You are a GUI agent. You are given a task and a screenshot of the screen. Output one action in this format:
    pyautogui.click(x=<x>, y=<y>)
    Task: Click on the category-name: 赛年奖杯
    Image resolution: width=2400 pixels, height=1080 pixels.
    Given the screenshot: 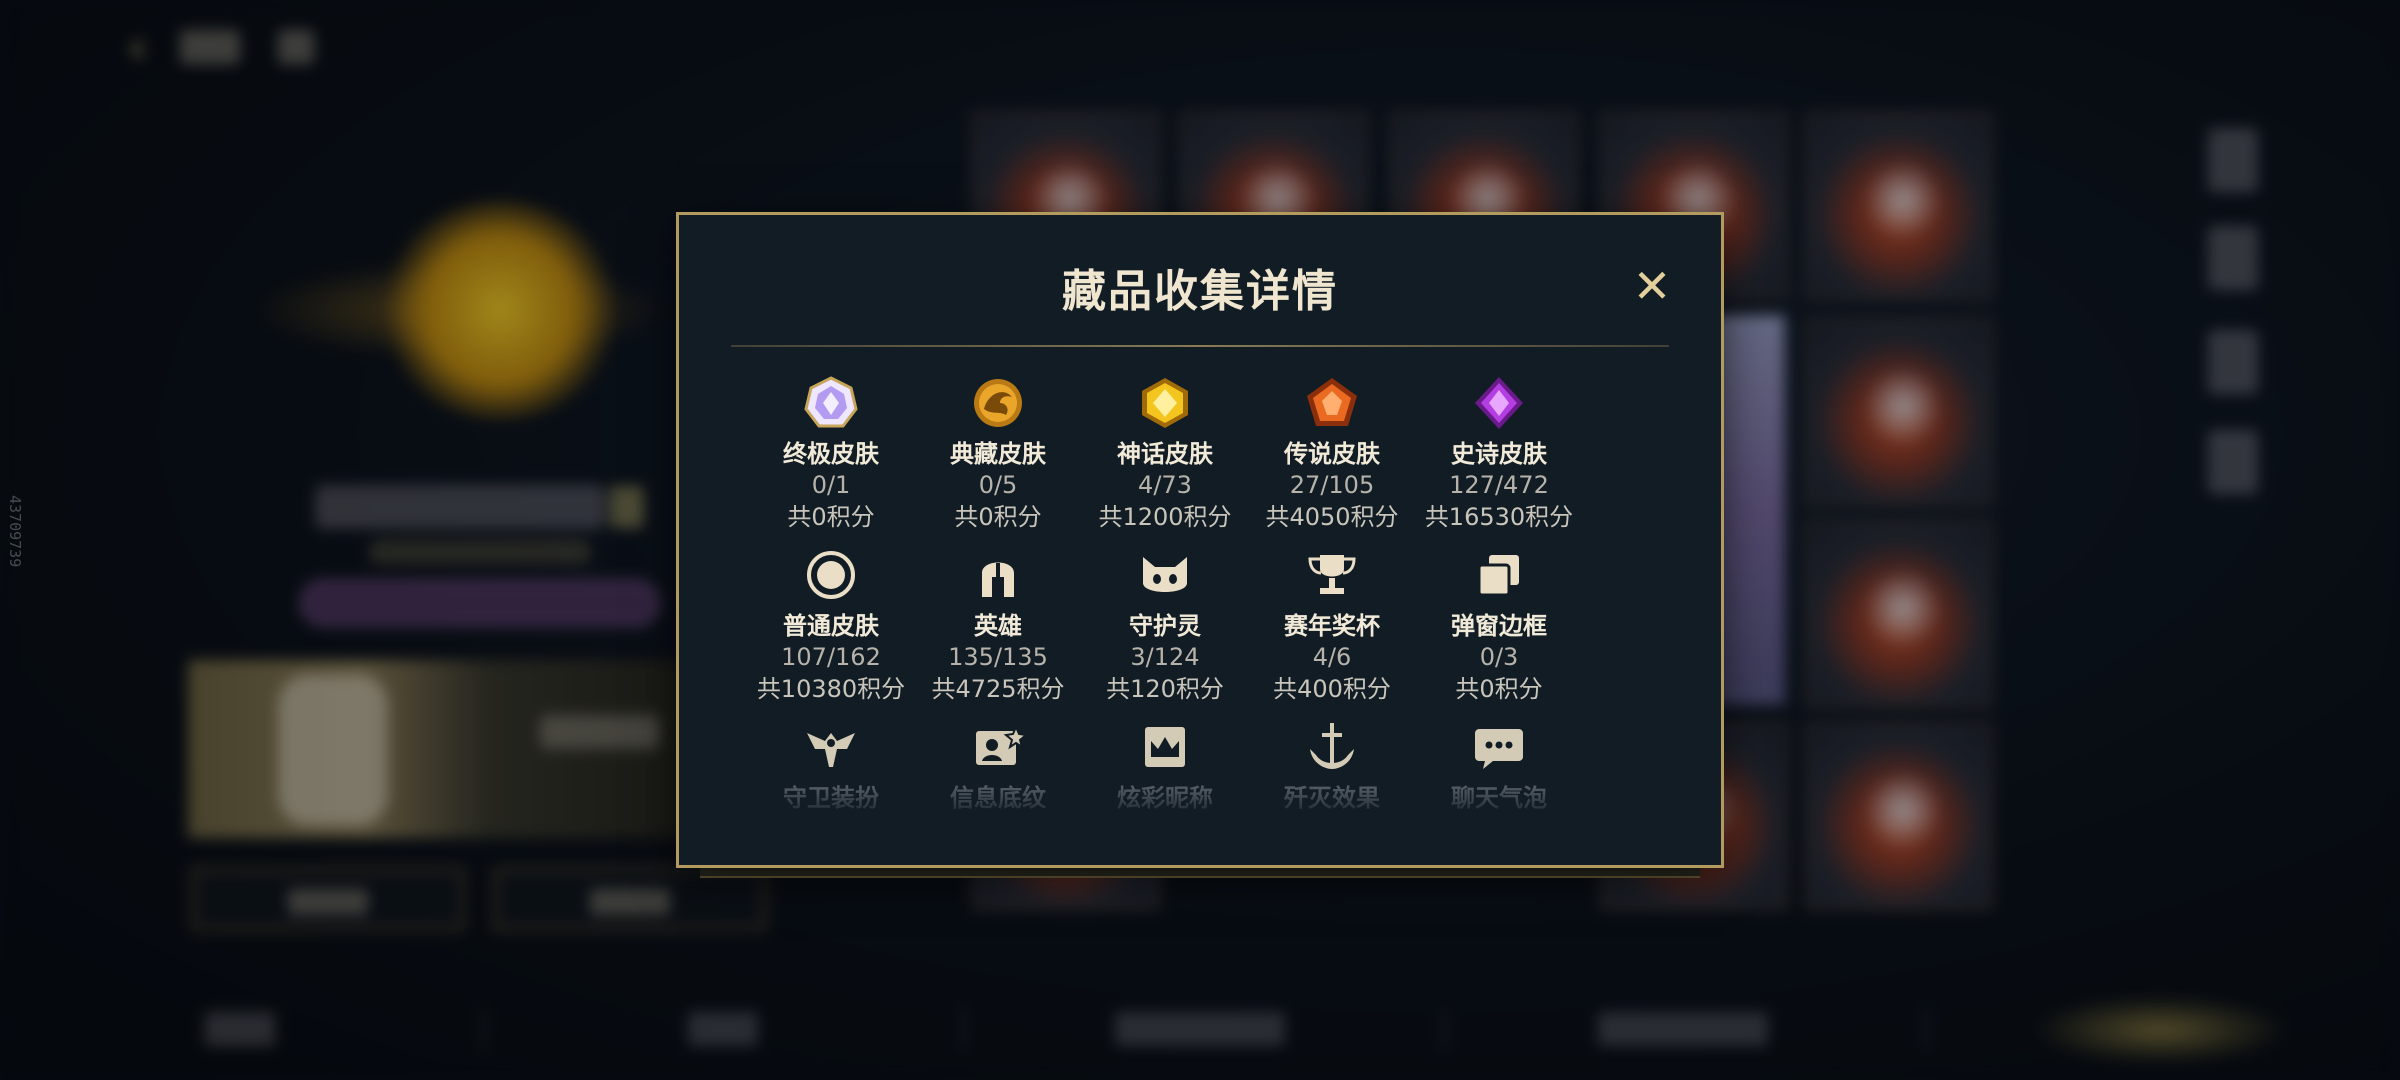 What is the action you would take?
    pyautogui.click(x=1332, y=626)
    